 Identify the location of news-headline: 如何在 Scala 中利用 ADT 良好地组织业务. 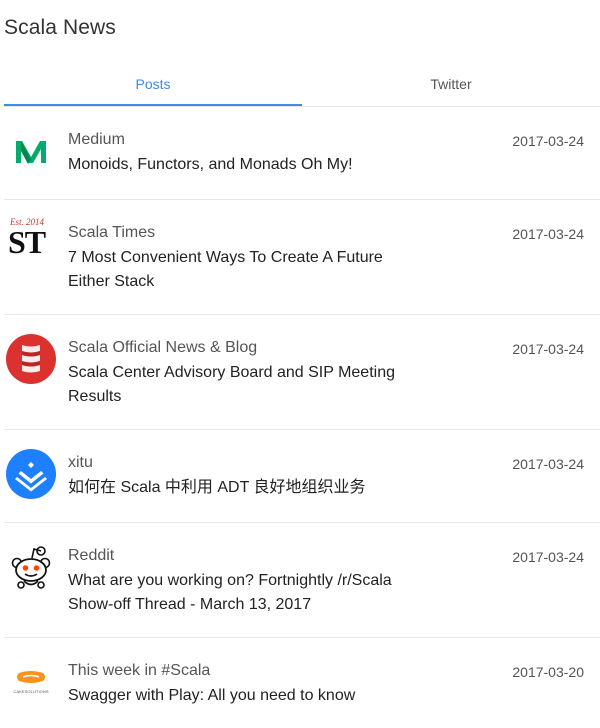
(248, 488).